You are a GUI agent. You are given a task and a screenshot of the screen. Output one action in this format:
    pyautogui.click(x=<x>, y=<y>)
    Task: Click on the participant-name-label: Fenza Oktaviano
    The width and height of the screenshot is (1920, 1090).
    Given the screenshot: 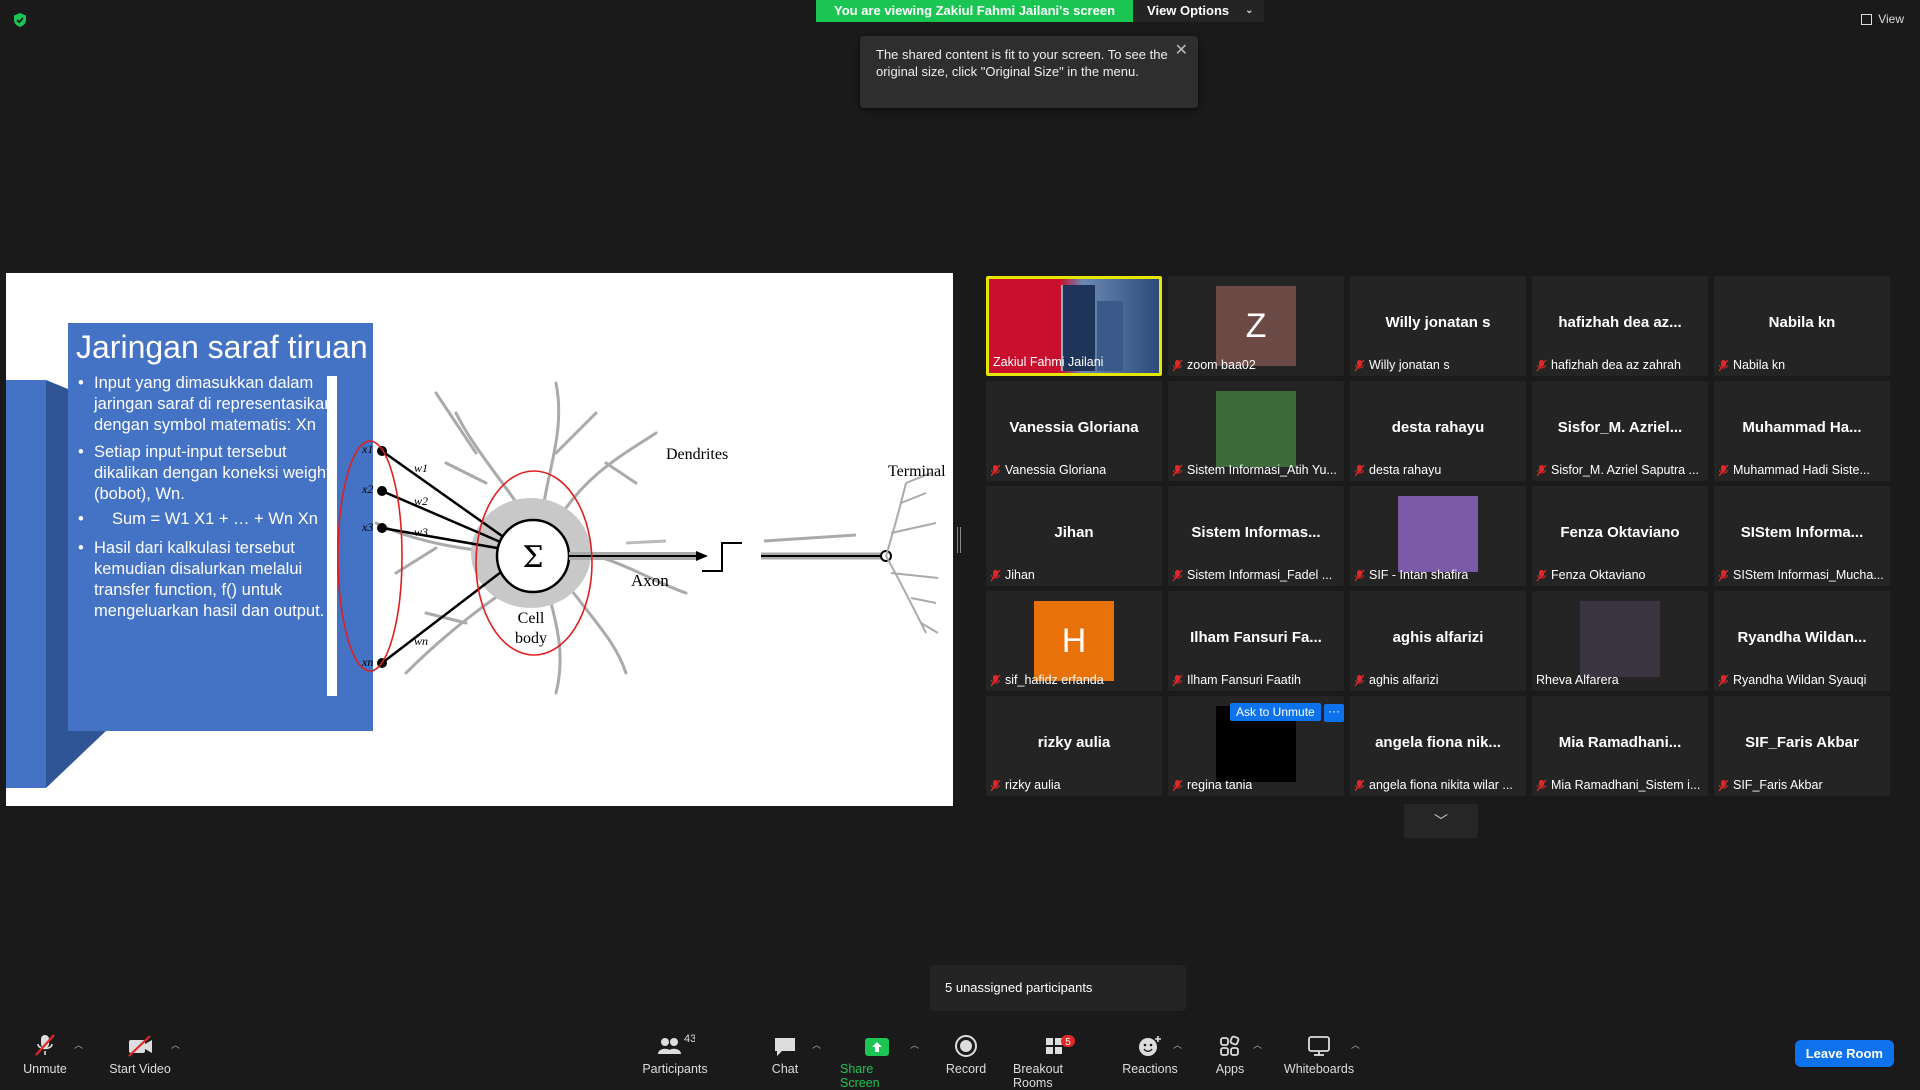 What is the action you would take?
    pyautogui.click(x=1620, y=575)
    